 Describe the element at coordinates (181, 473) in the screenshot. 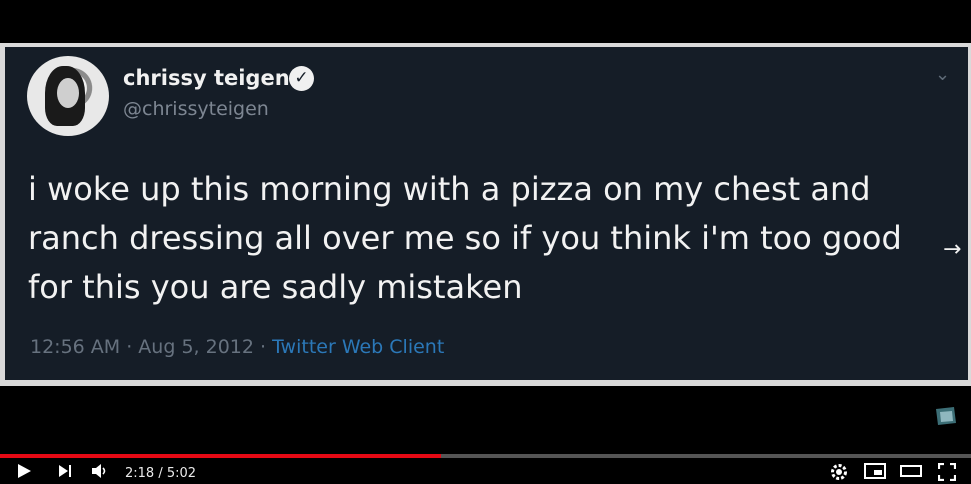

I see `duration: 5:02` at that location.